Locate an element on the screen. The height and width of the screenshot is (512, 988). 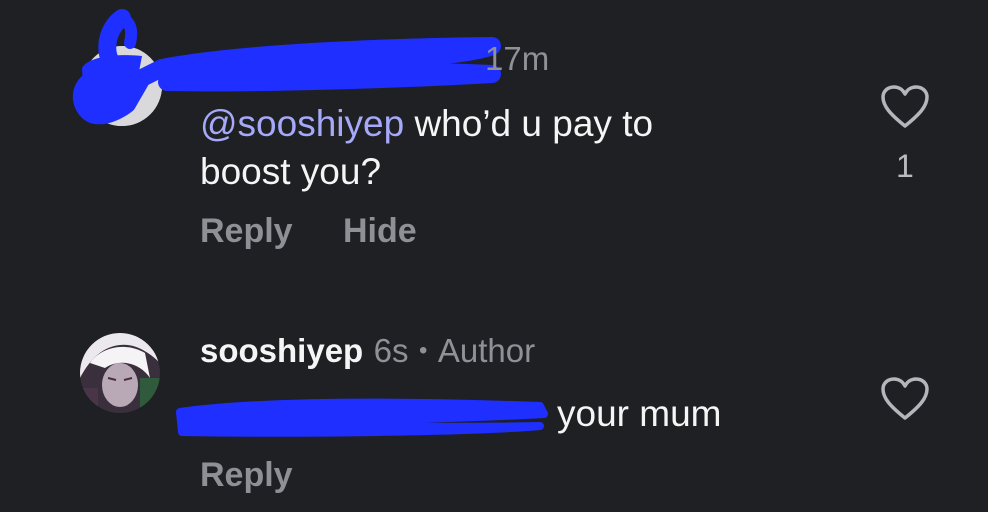
comment-header: sooshiyep 6s • Author is located at coordinates (367, 351).